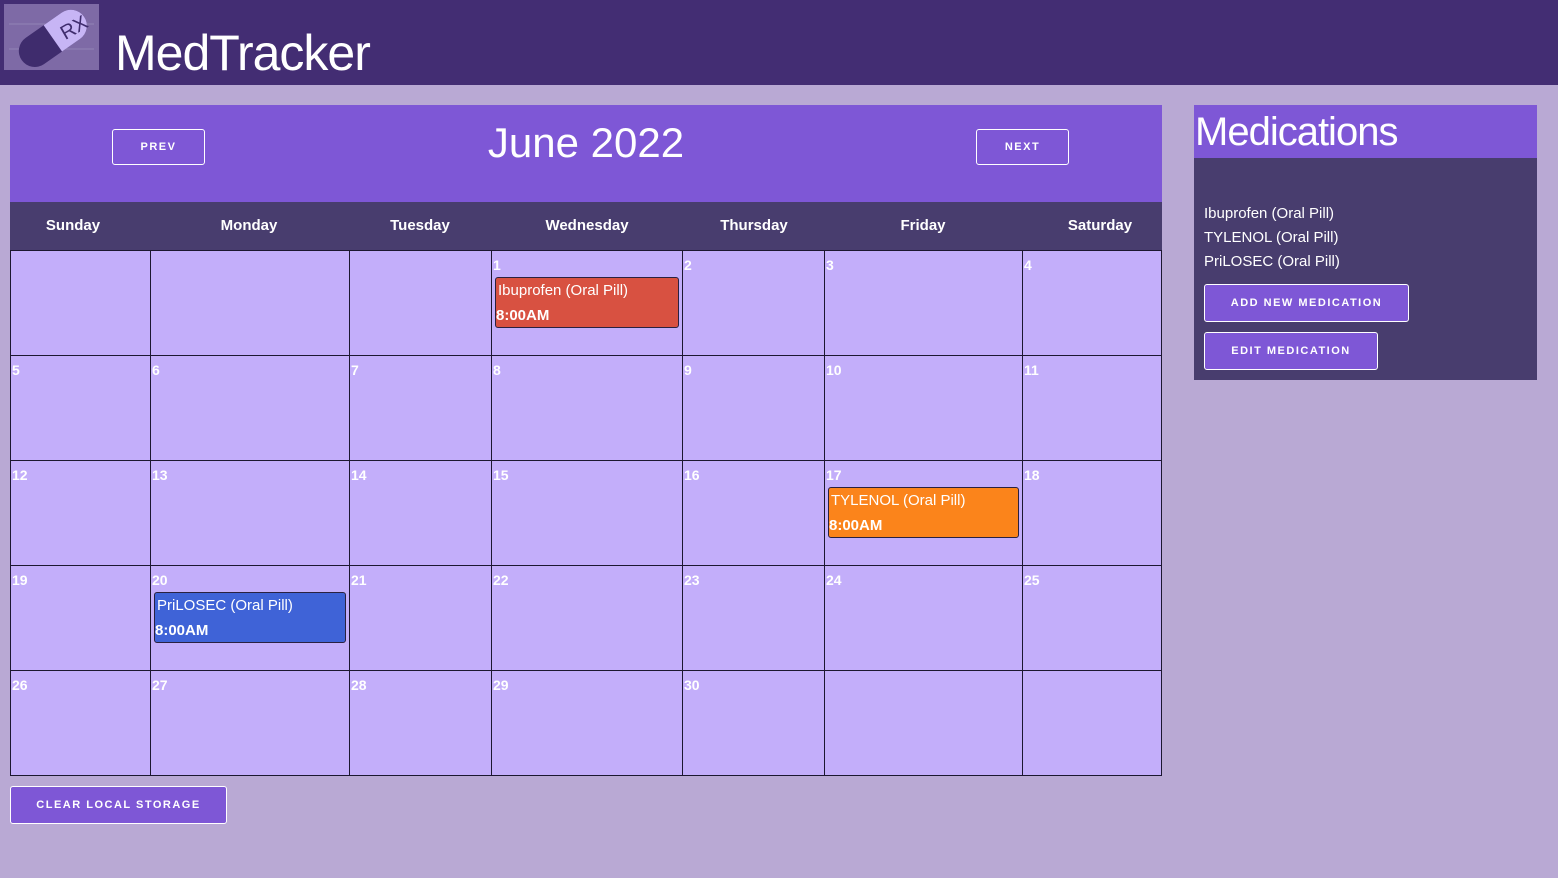 The height and width of the screenshot is (878, 1558). I want to click on day-cell: 9, so click(754, 408).